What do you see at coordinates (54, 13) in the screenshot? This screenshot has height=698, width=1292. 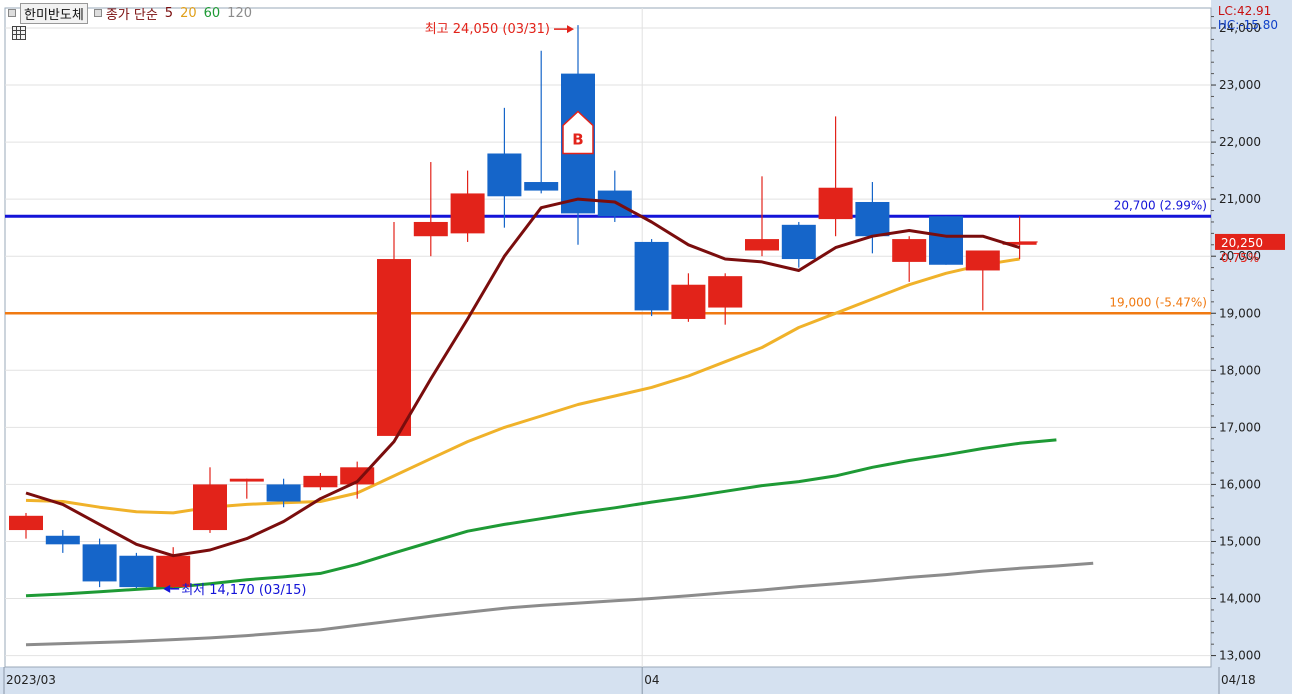 I see `symbol-name: 한미반도체` at bounding box center [54, 13].